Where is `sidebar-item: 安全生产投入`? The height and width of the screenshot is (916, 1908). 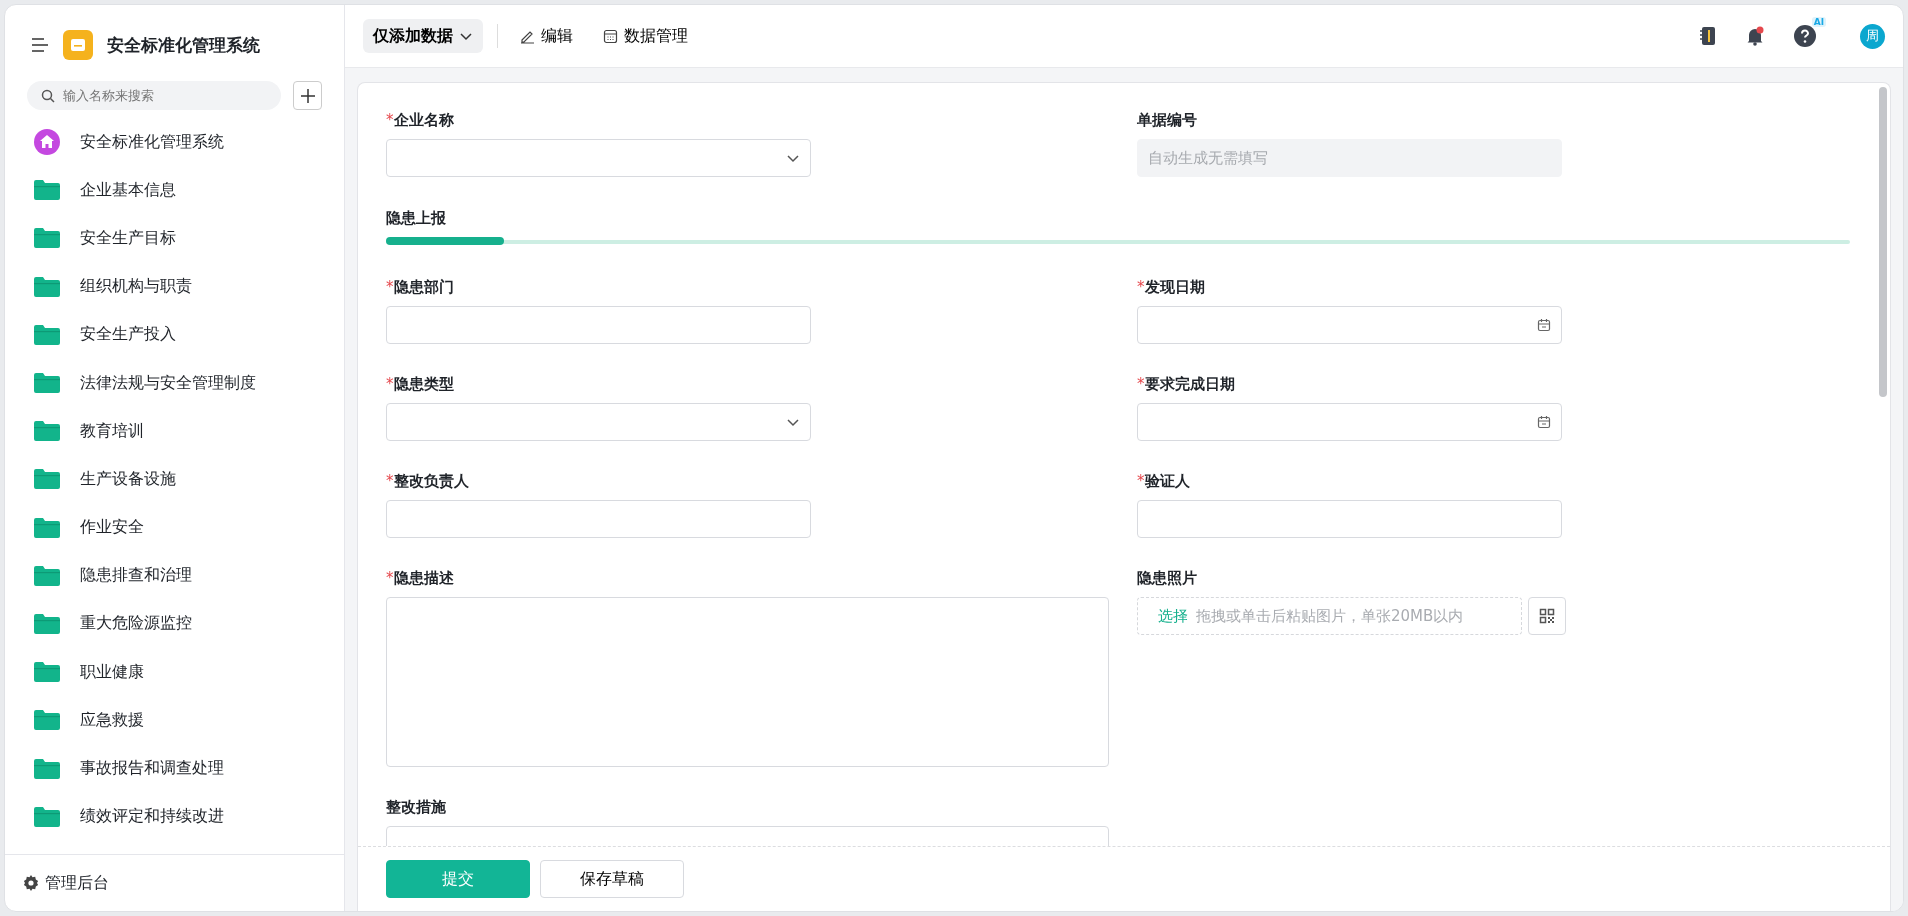
sidebar-item: 安全生产投入 is located at coordinates (174, 334).